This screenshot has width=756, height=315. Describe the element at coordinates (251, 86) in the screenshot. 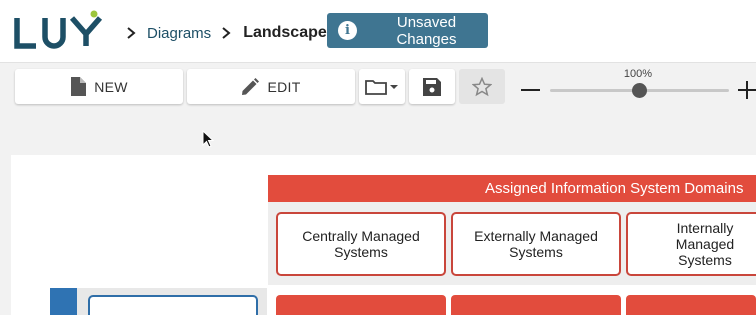

I see `pencil-icon` at that location.